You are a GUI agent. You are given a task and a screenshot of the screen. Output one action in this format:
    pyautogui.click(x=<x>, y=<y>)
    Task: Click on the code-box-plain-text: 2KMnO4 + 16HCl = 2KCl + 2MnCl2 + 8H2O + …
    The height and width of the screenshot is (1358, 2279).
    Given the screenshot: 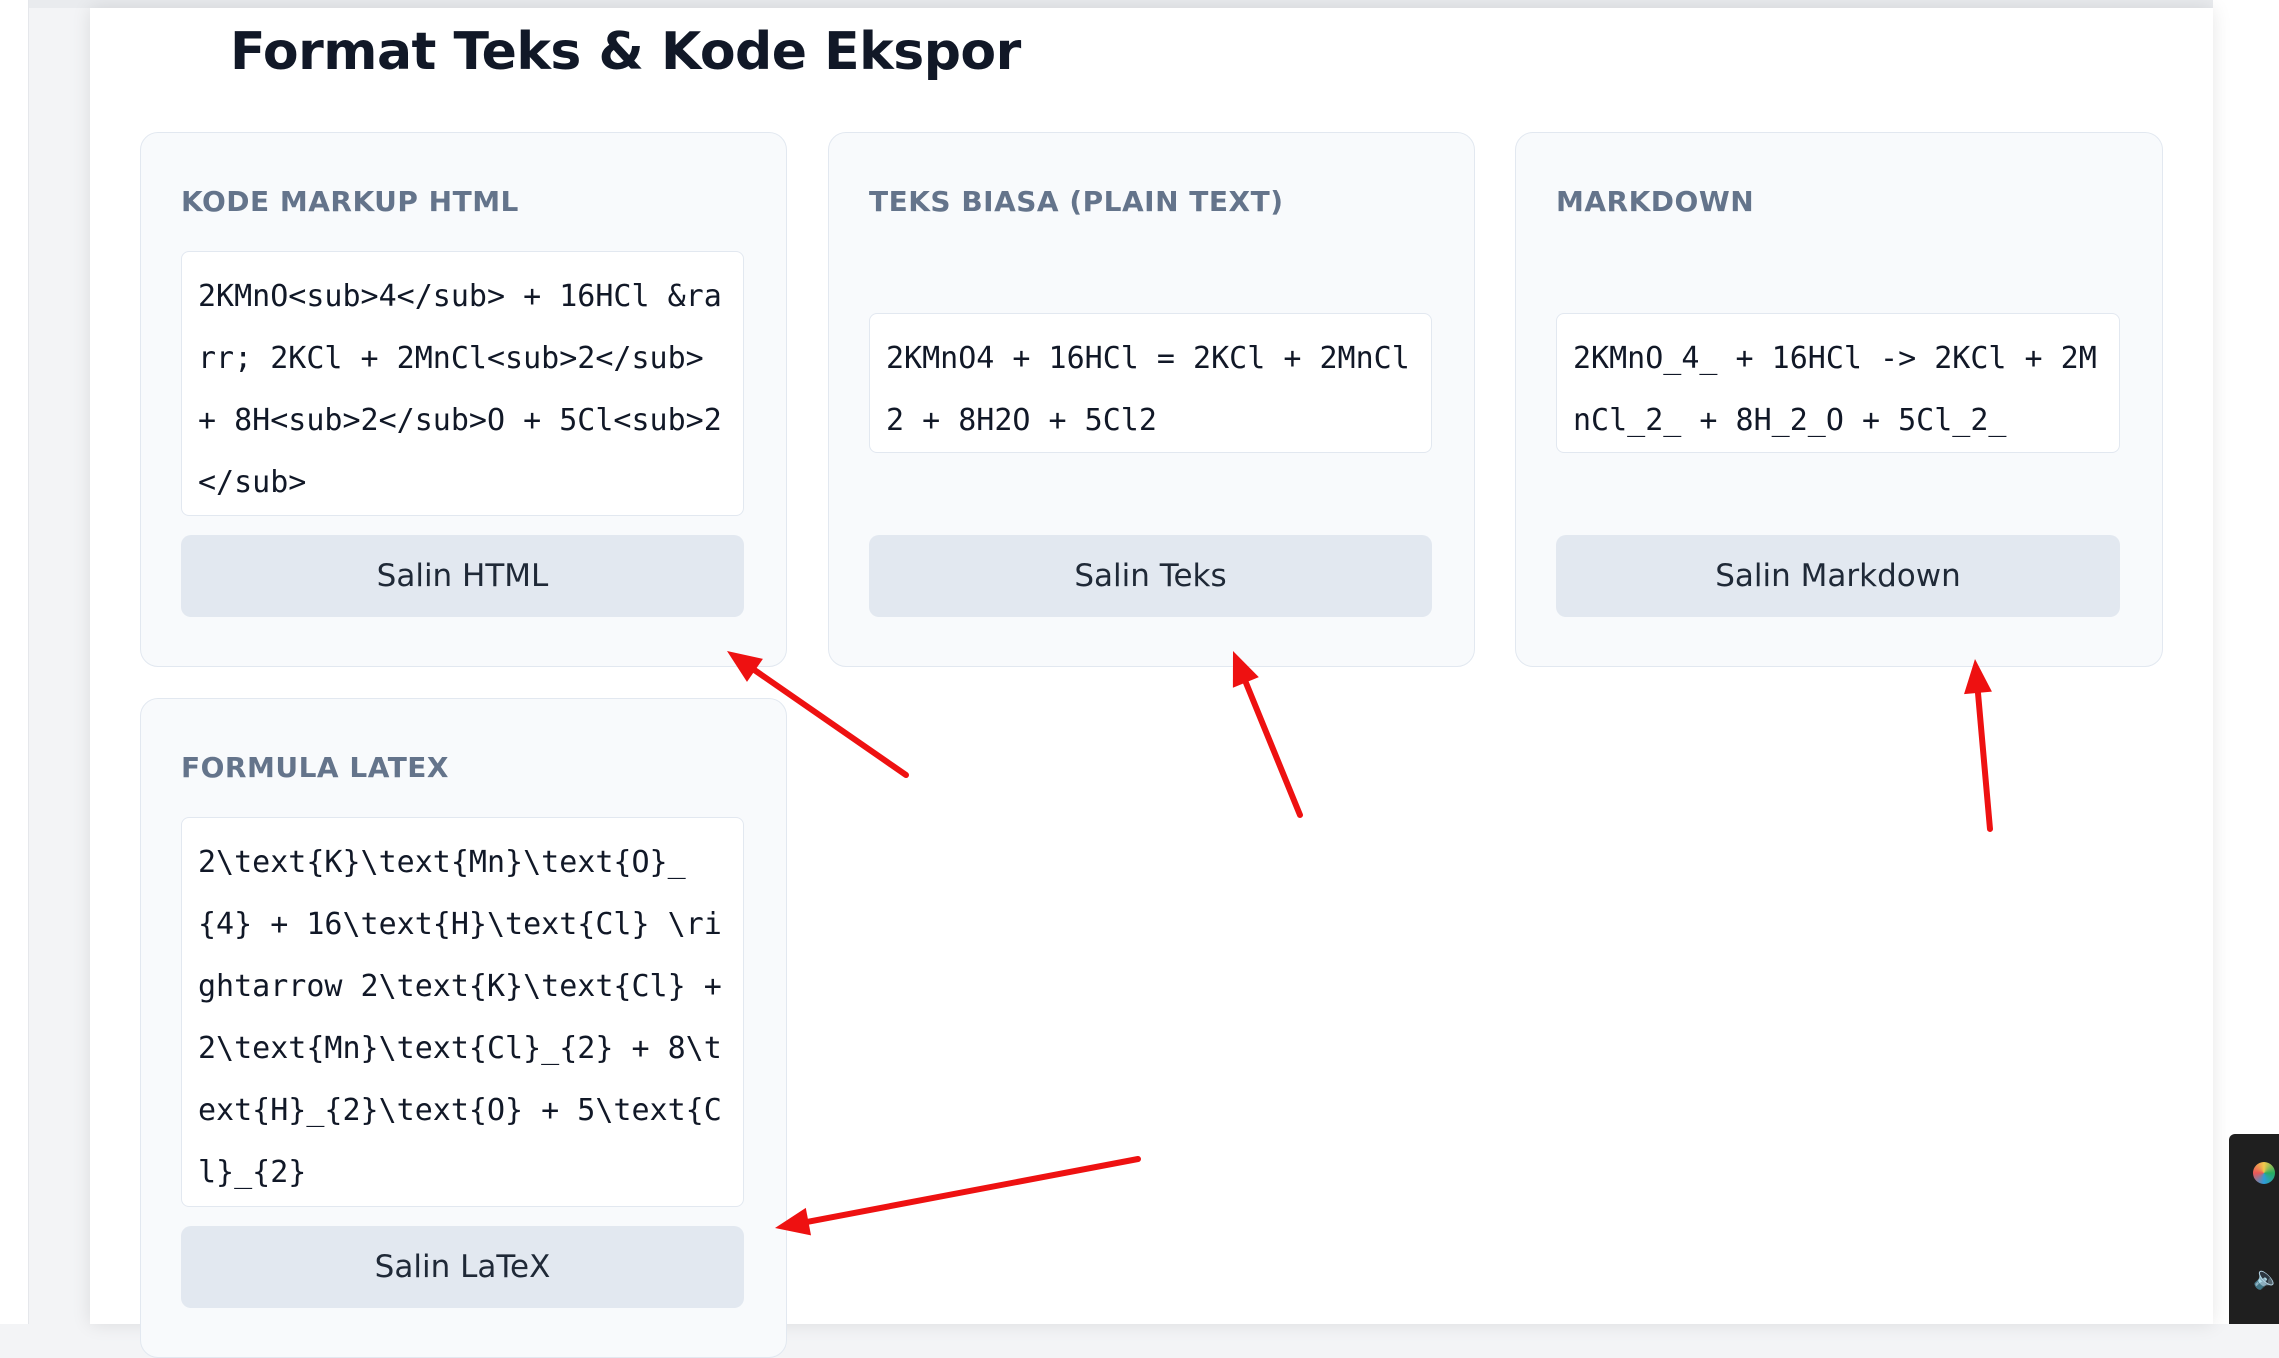 What is the action you would take?
    pyautogui.click(x=1150, y=383)
    